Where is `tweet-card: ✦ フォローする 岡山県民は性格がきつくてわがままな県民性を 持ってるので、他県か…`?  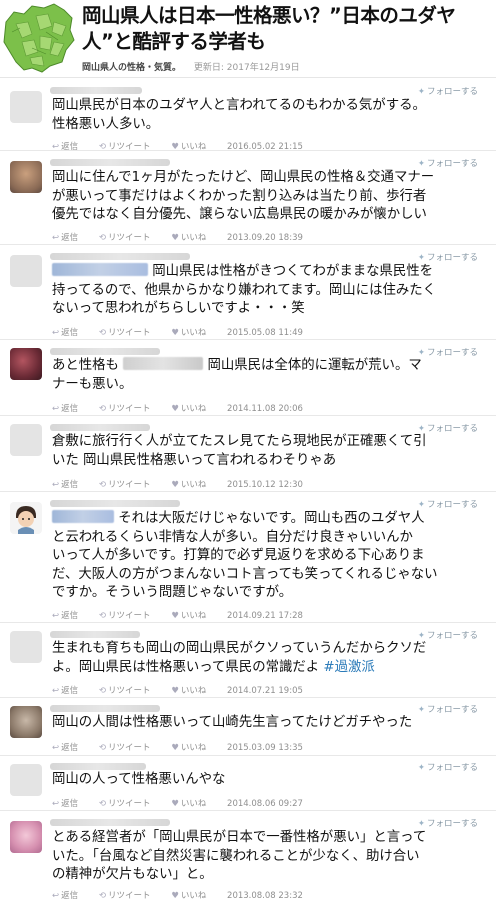 tweet-card: ✦ フォローする 岡山県民は性格がきつくてわがままな県民性を 持ってるので、他県か… is located at coordinates (248, 292).